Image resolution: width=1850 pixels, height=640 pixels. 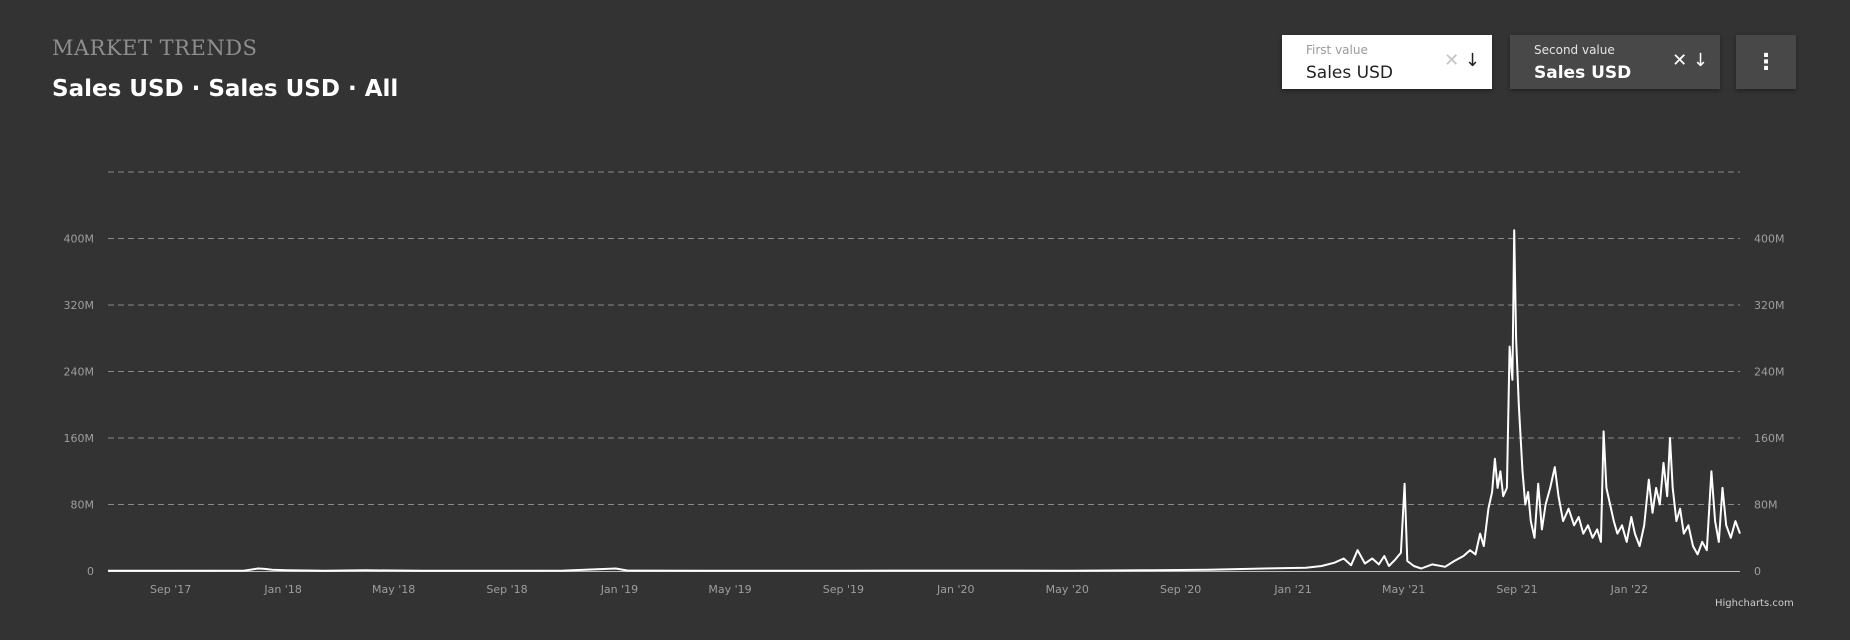 What do you see at coordinates (83, 505) in the screenshot?
I see `y-tick-label: 80M` at bounding box center [83, 505].